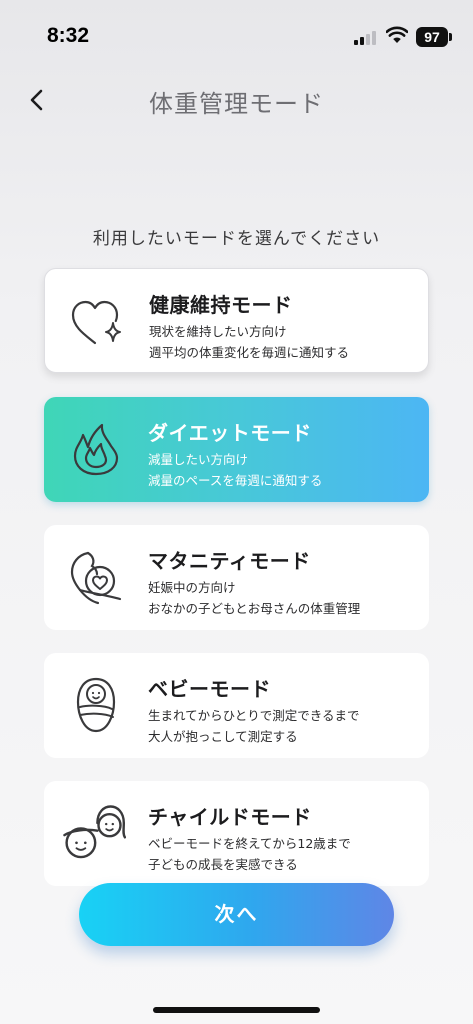  Describe the element at coordinates (366, 37) in the screenshot. I see `signal-icon` at that location.